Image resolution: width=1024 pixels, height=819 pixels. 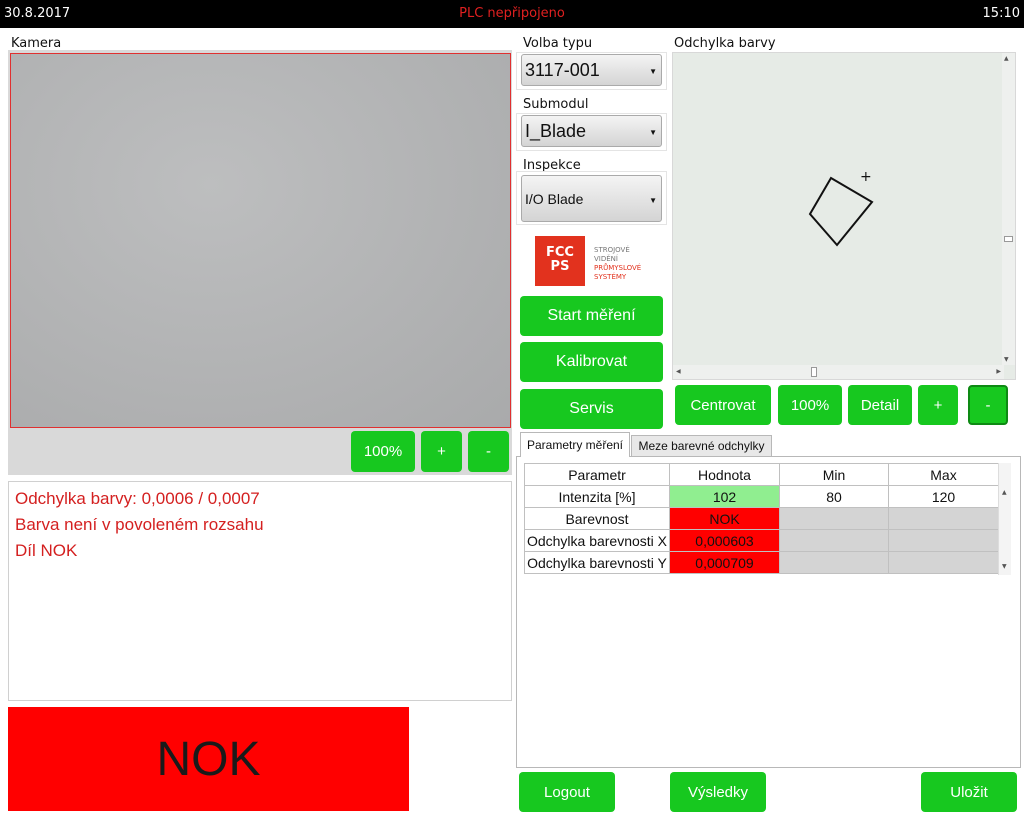 I want to click on camera-label: Kamera, so click(x=36, y=43).